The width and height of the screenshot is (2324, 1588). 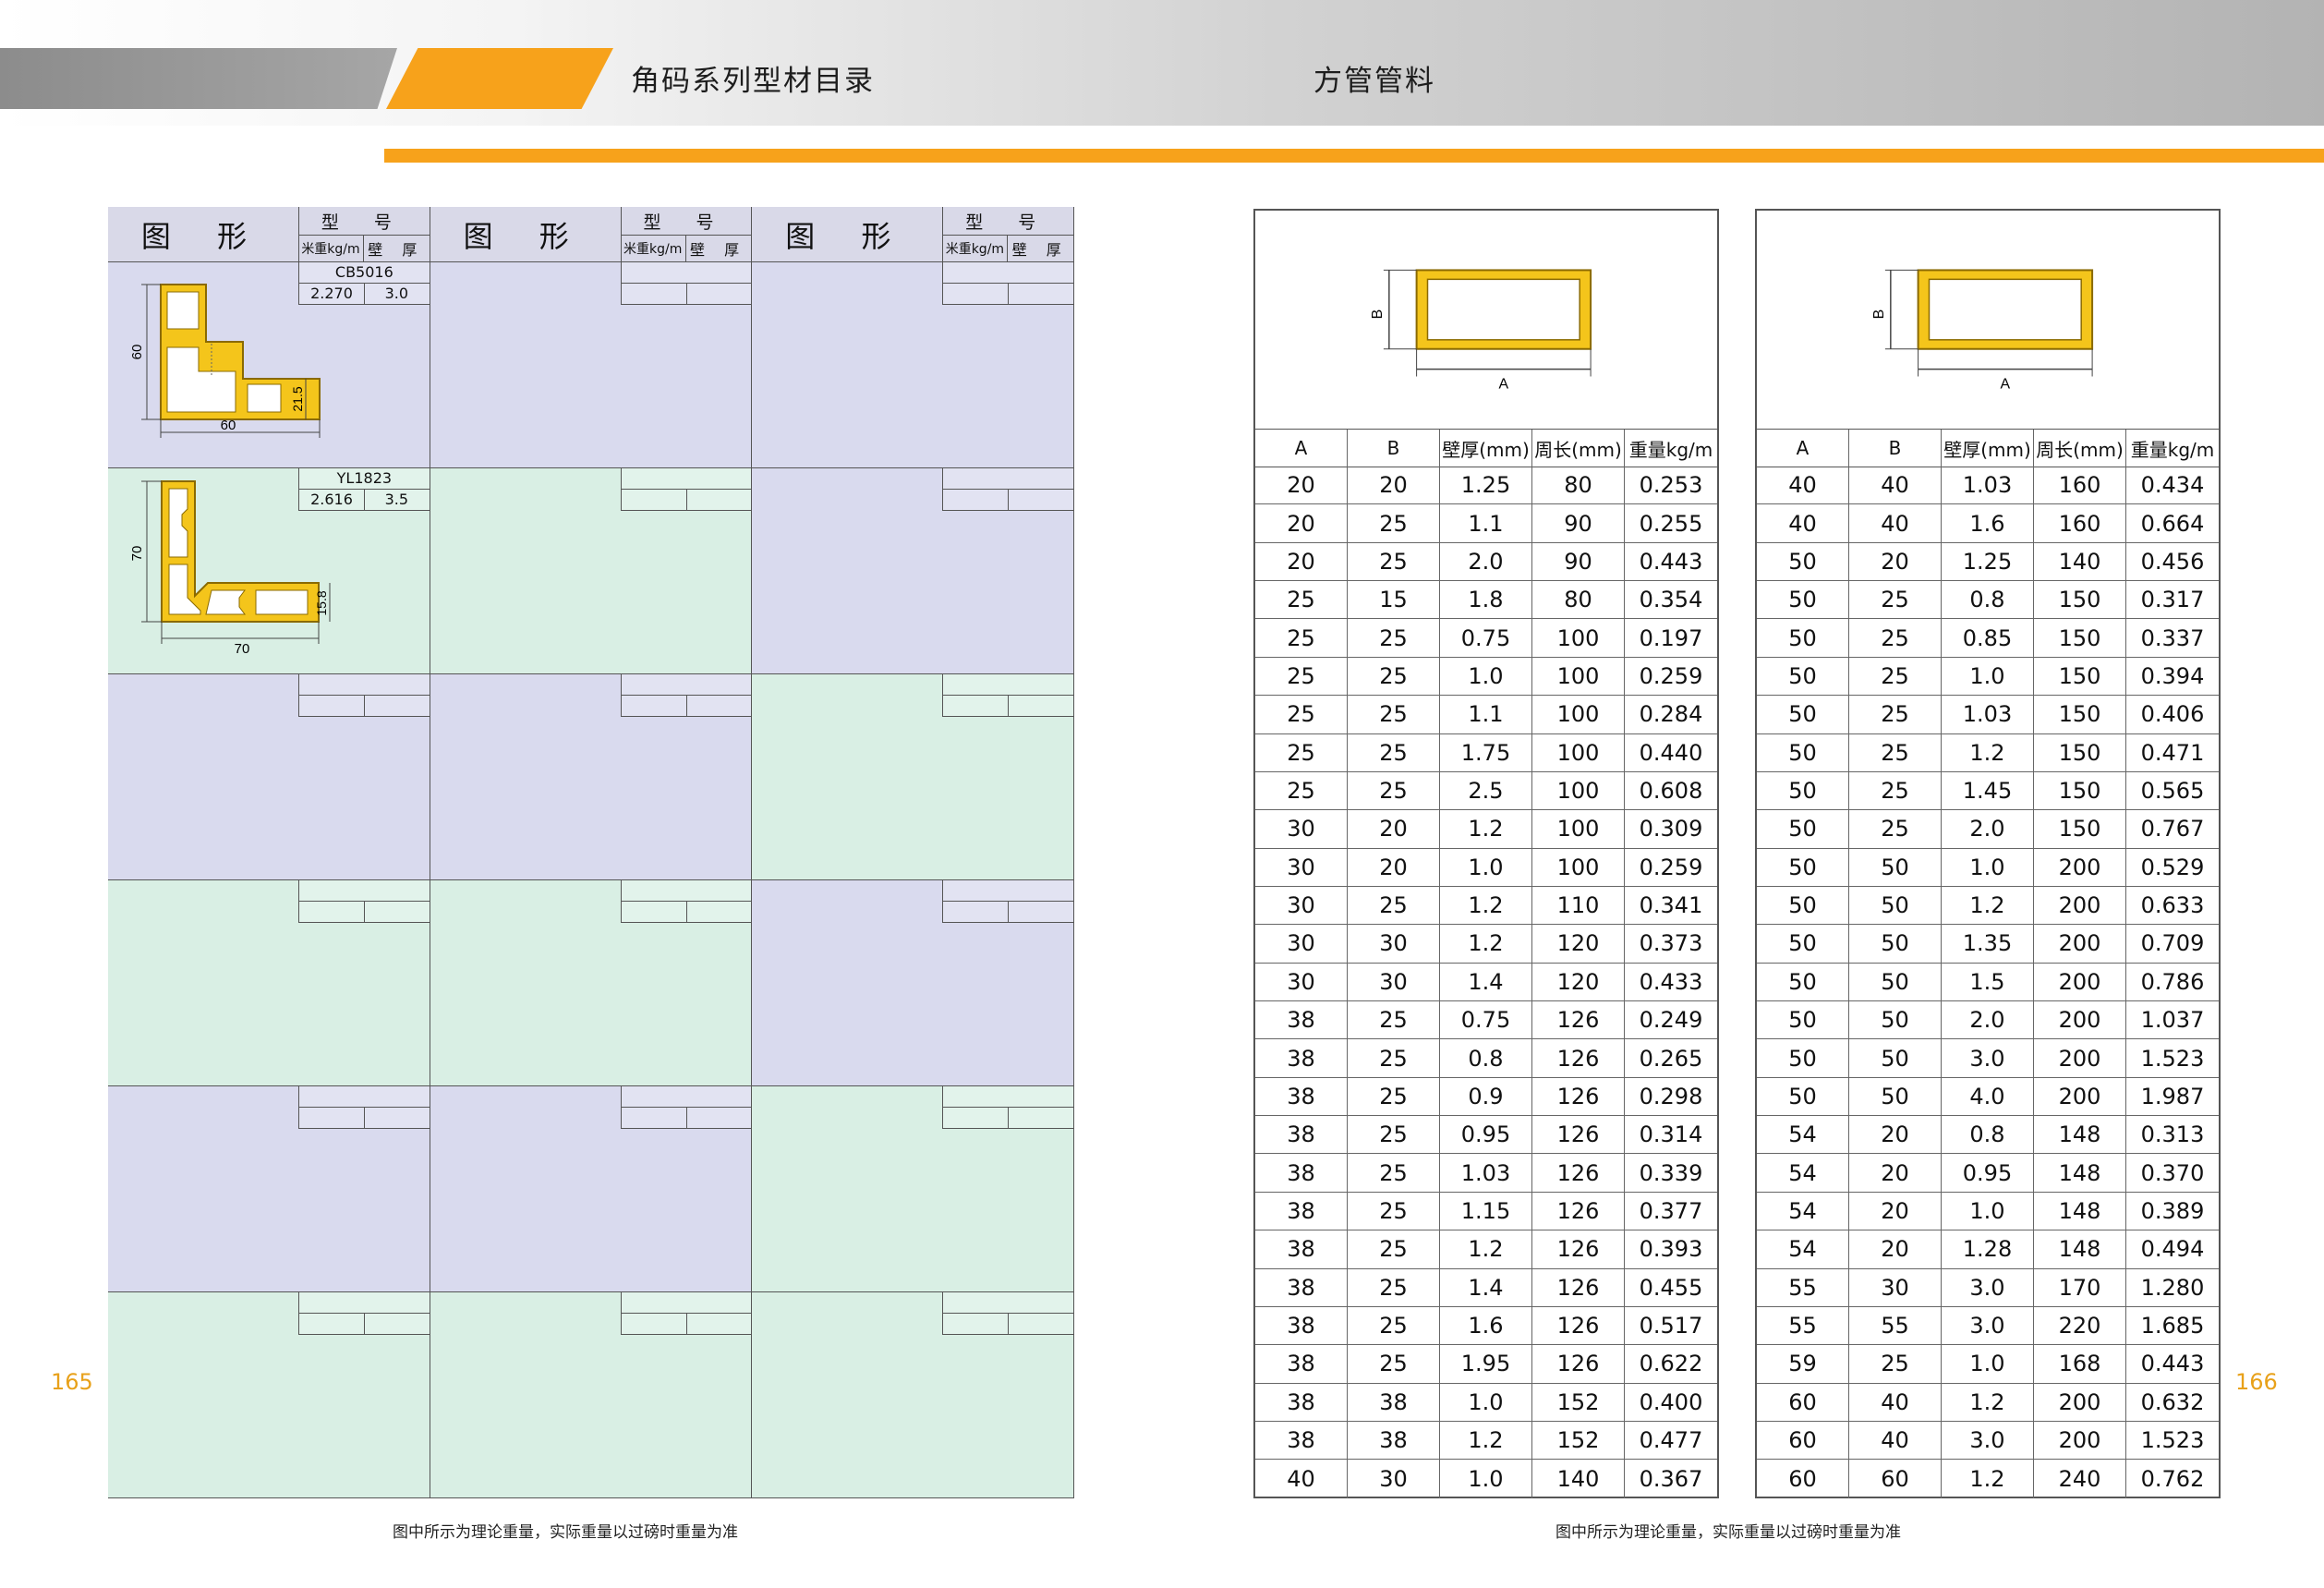 What do you see at coordinates (1988, 752) in the screenshot?
I see `table-row: 50 25 1.2 150 0.471` at bounding box center [1988, 752].